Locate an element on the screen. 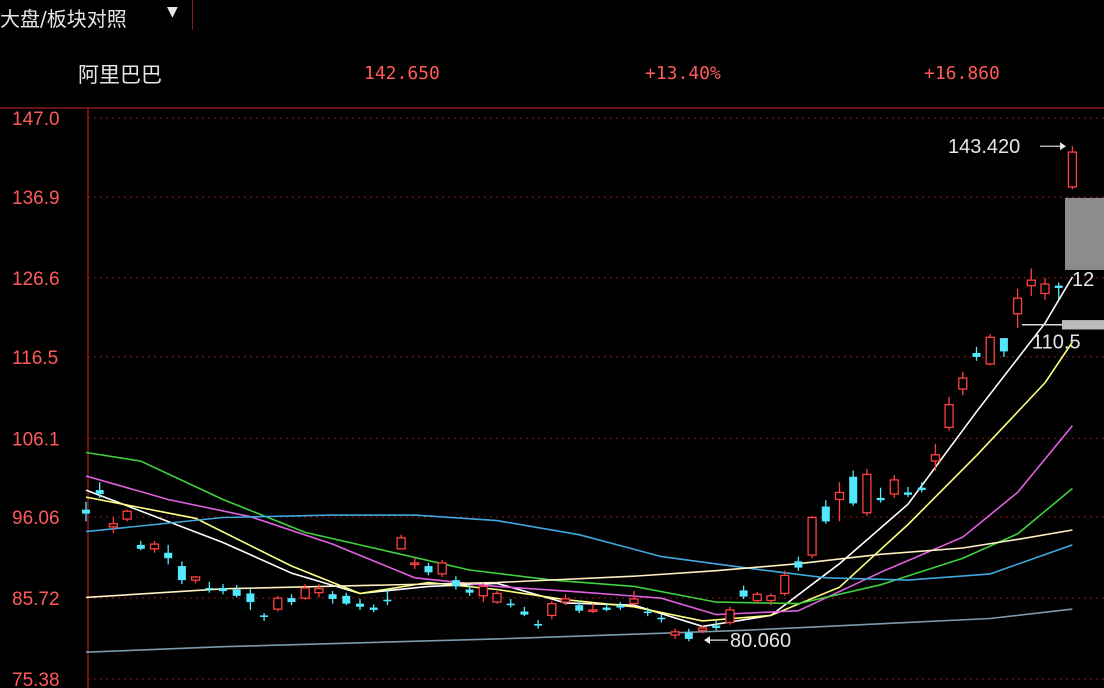  y-tick-label: 75.38 is located at coordinates (36, 679).